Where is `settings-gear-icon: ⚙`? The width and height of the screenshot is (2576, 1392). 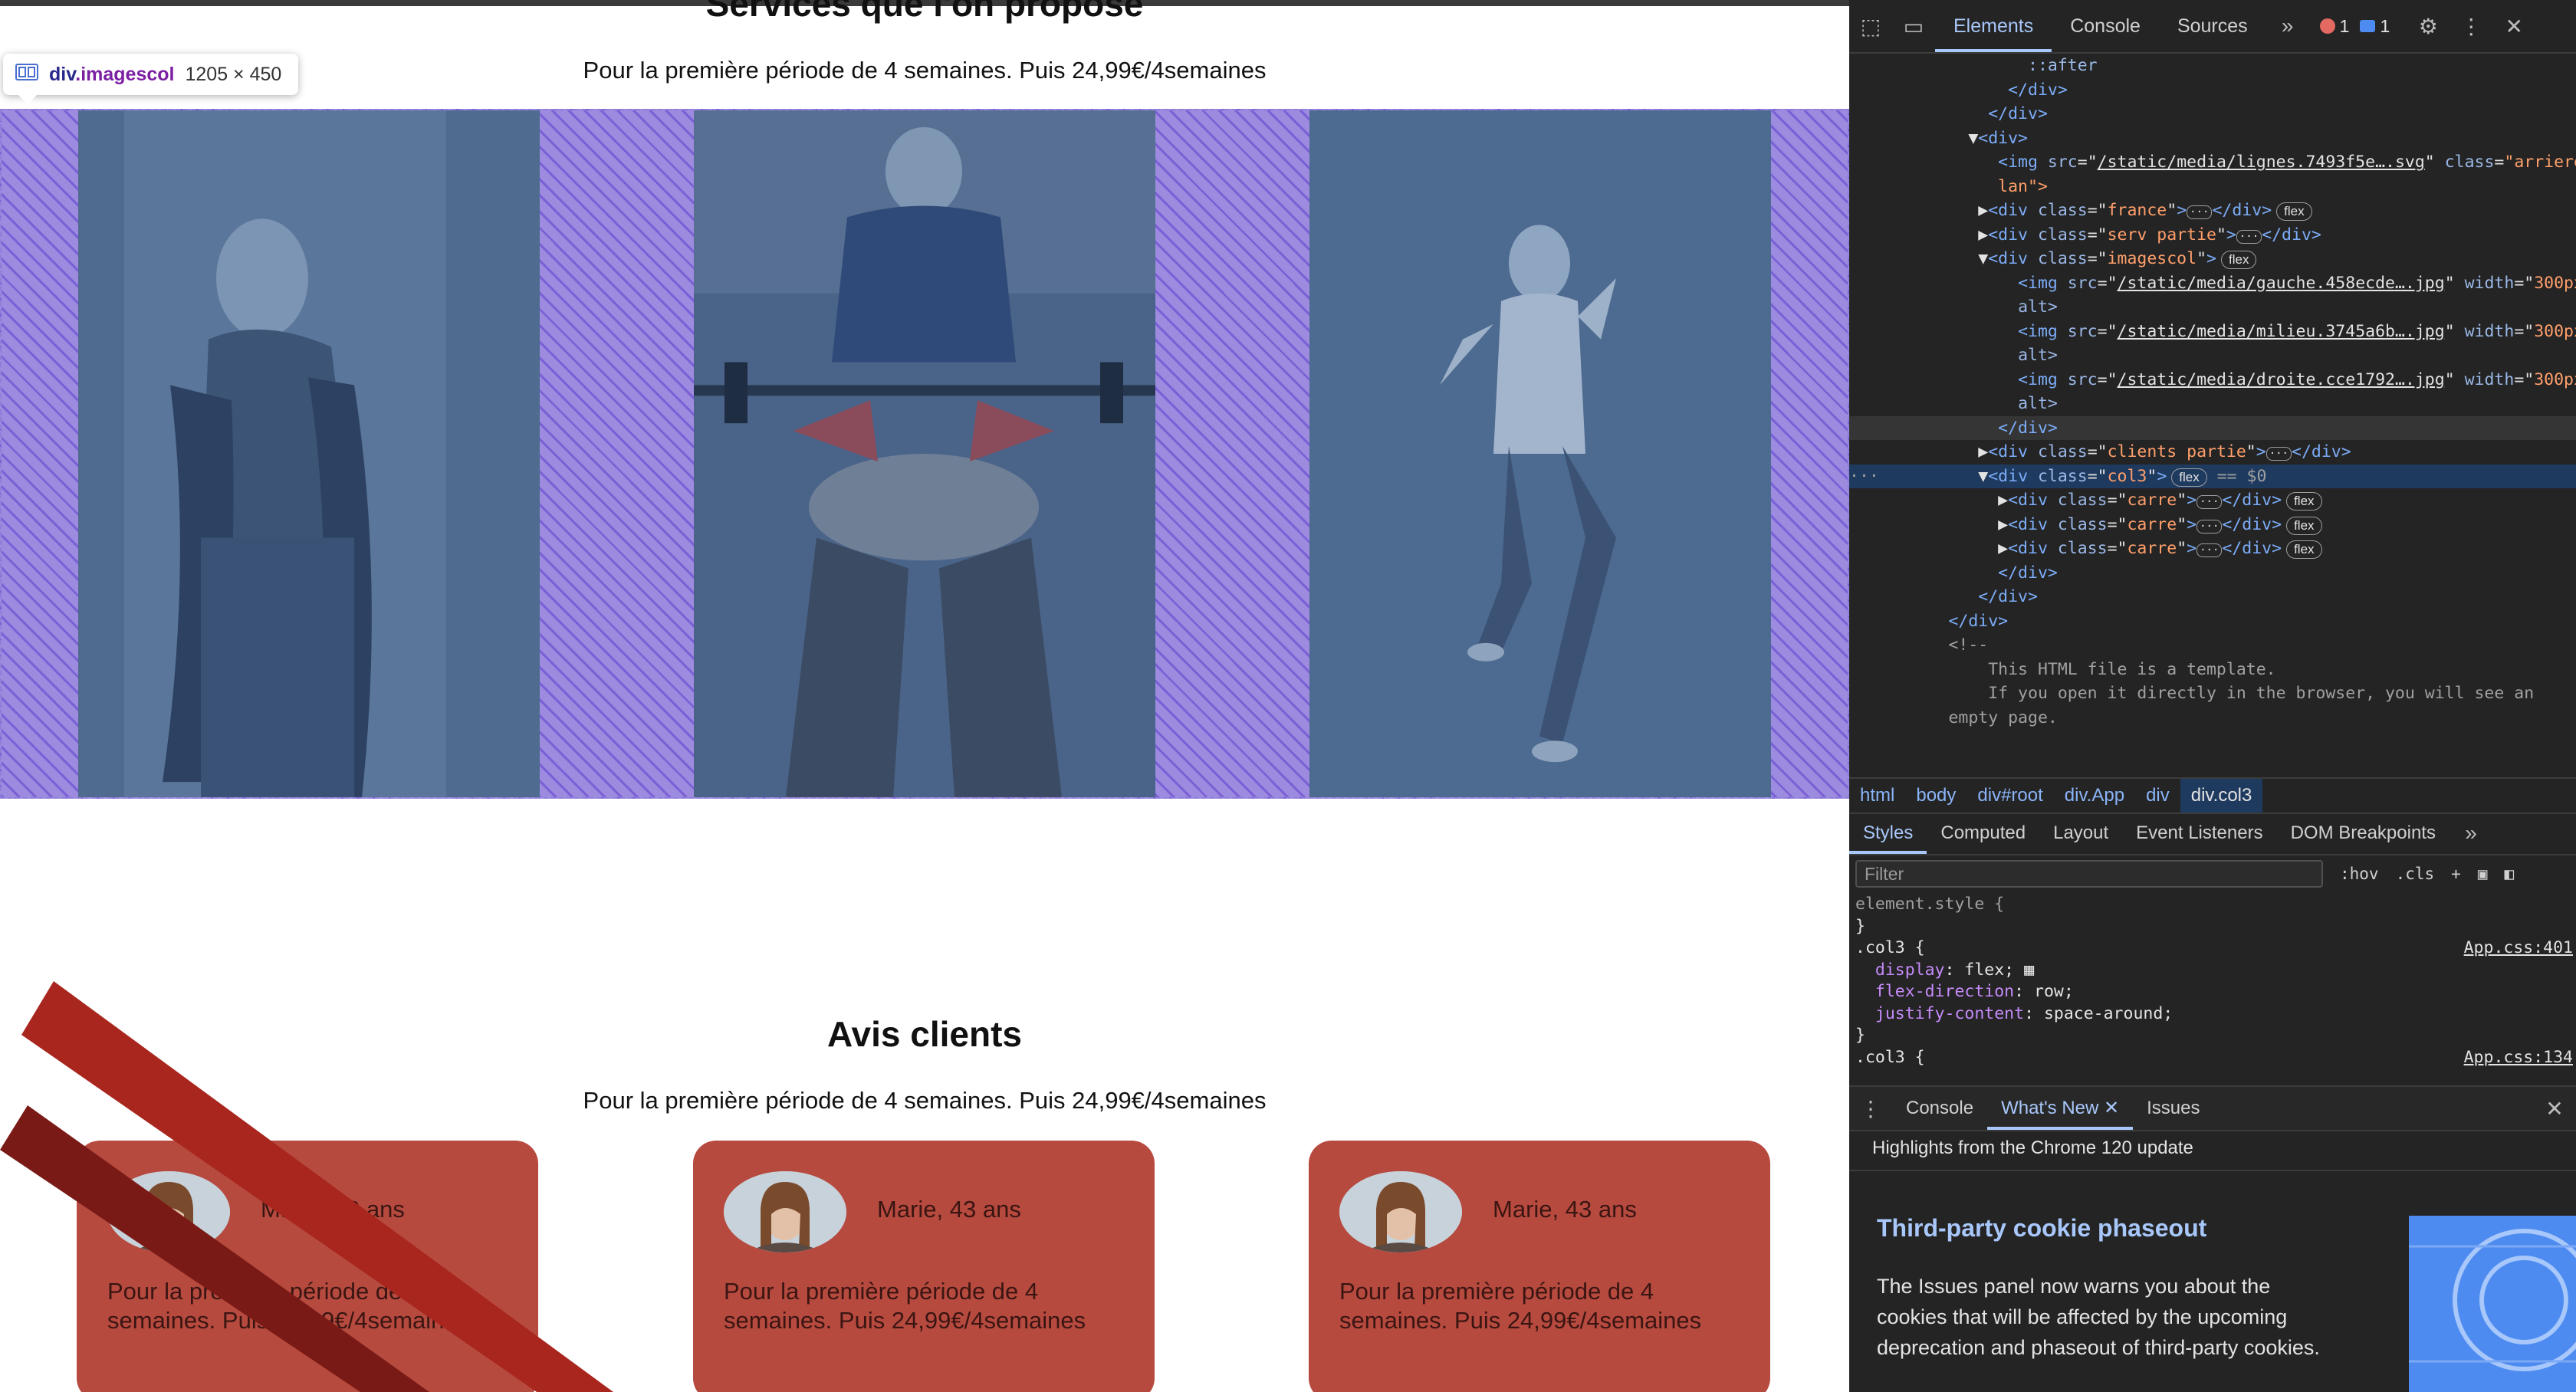 settings-gear-icon: ⚙ is located at coordinates (2428, 26).